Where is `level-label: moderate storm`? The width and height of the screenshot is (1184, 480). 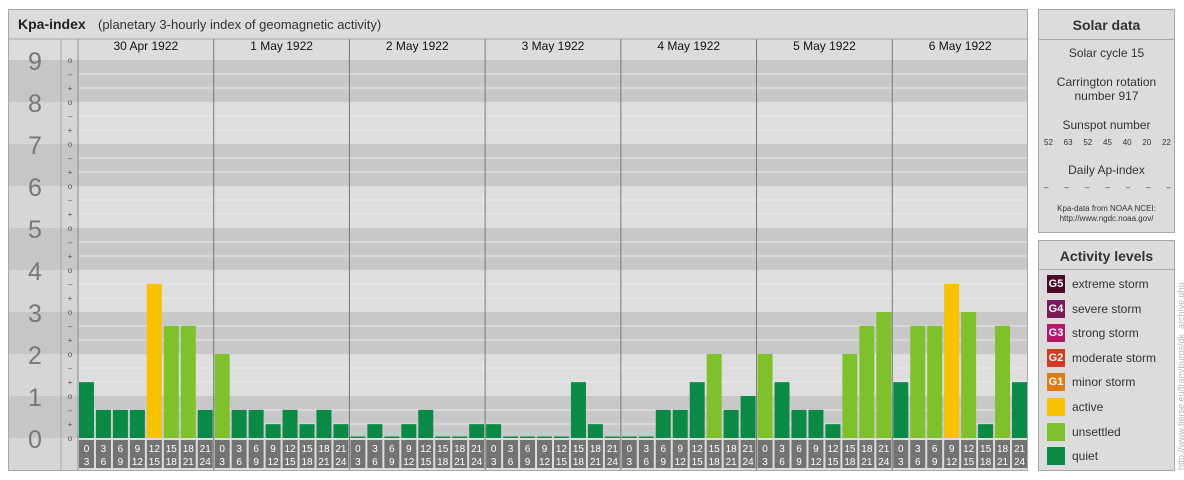 level-label: moderate storm is located at coordinates (1114, 357).